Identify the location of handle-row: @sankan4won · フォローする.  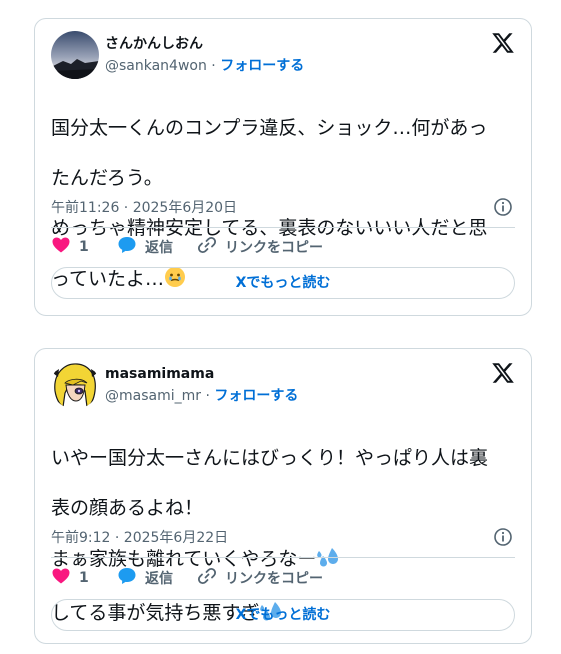
(204, 66).